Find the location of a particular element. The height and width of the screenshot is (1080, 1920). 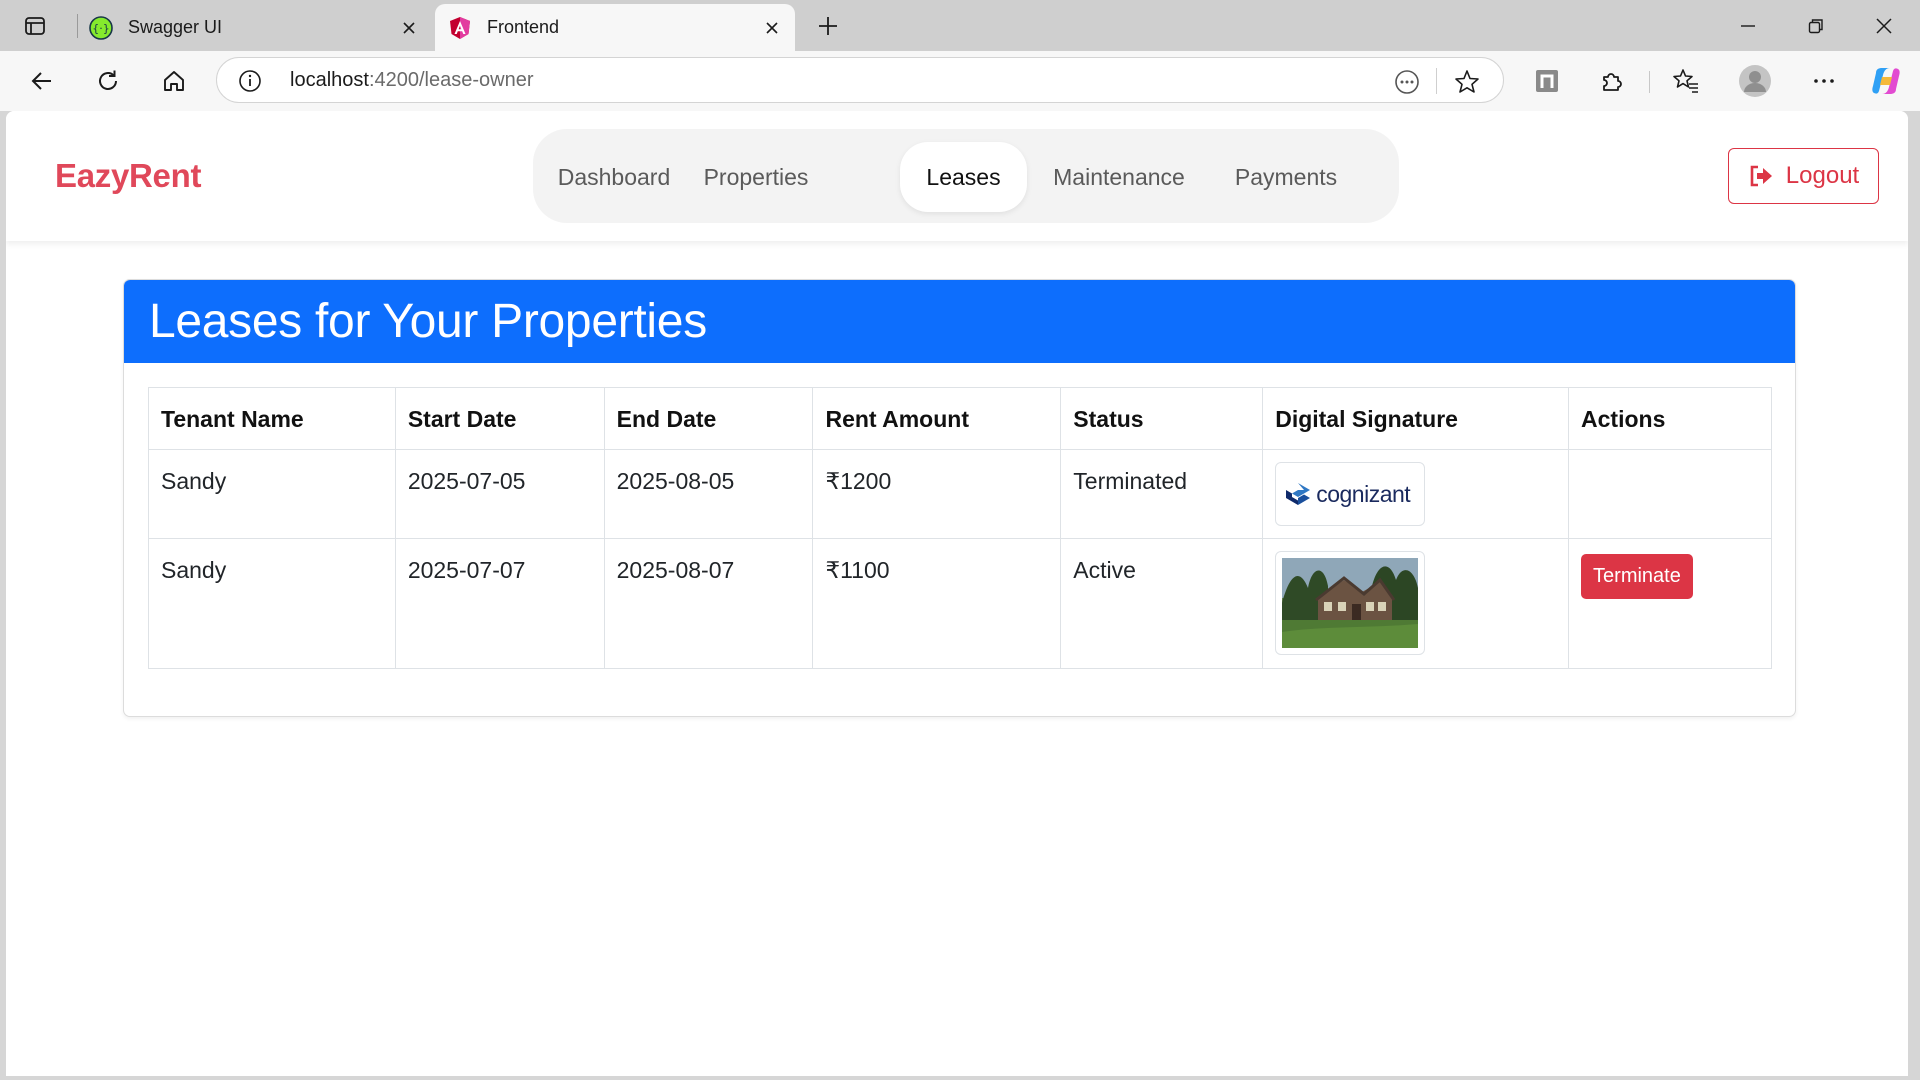

logout-label: Logout is located at coordinates (1822, 175).